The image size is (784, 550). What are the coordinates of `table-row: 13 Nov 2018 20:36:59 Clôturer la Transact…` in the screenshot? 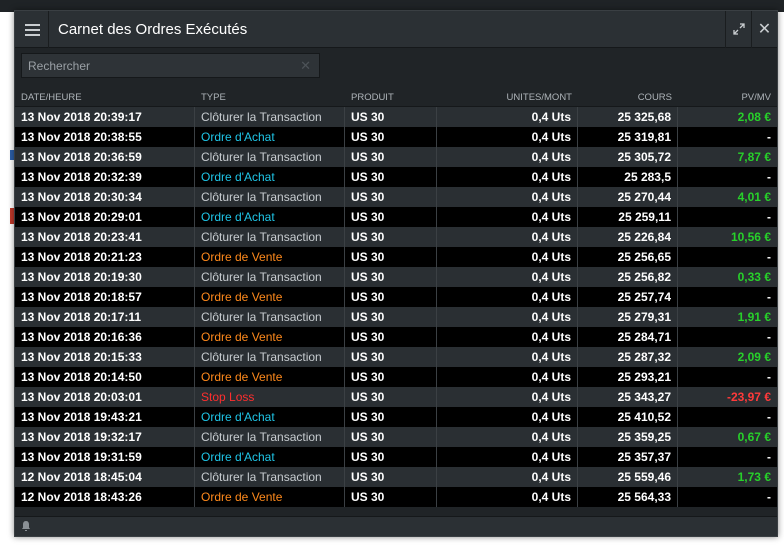 It's located at (396, 157).